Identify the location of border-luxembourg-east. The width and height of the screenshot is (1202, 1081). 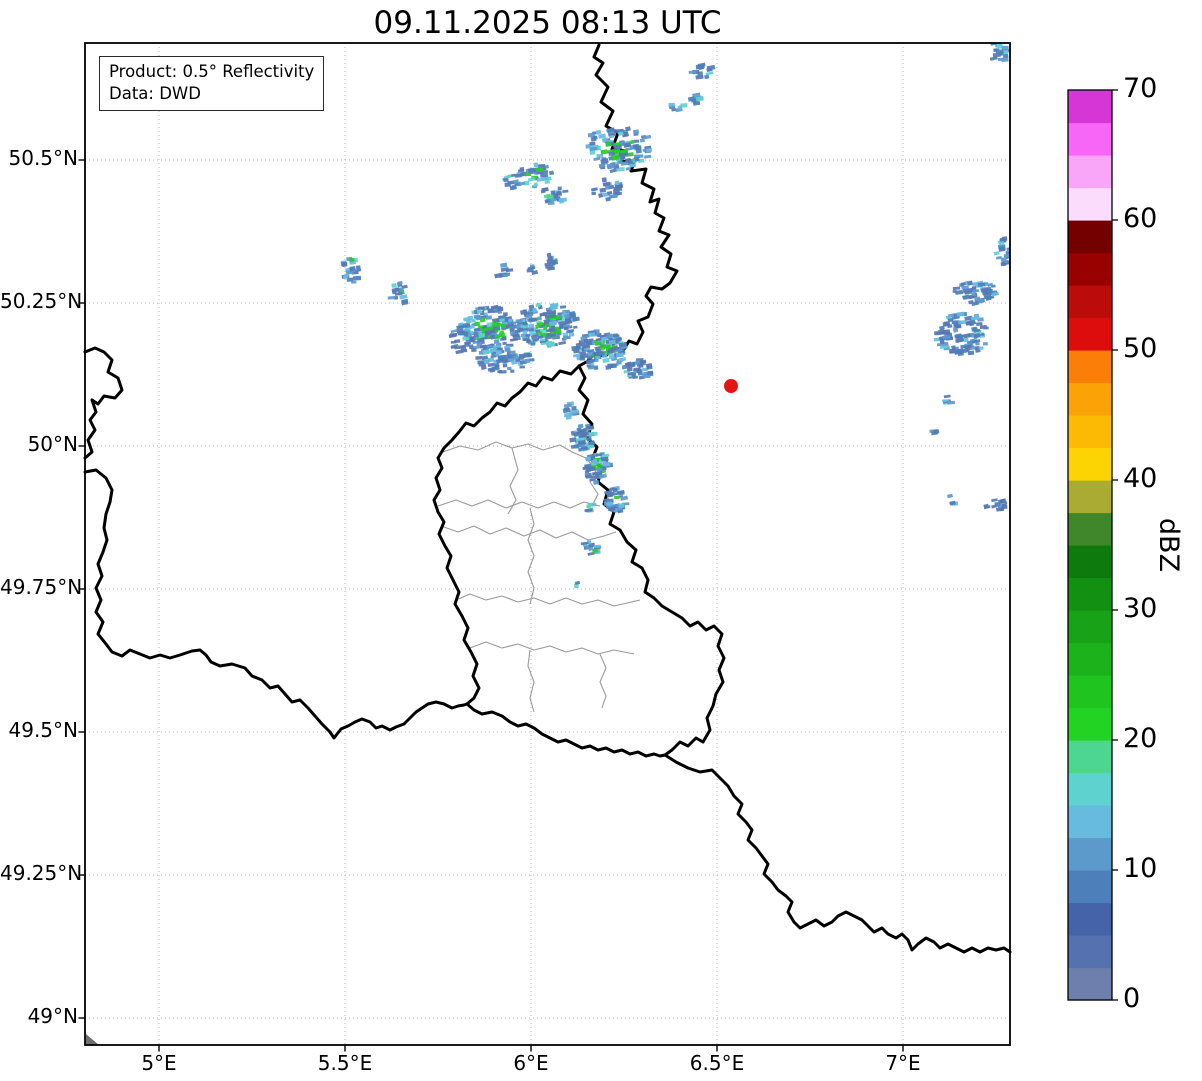
(651, 560).